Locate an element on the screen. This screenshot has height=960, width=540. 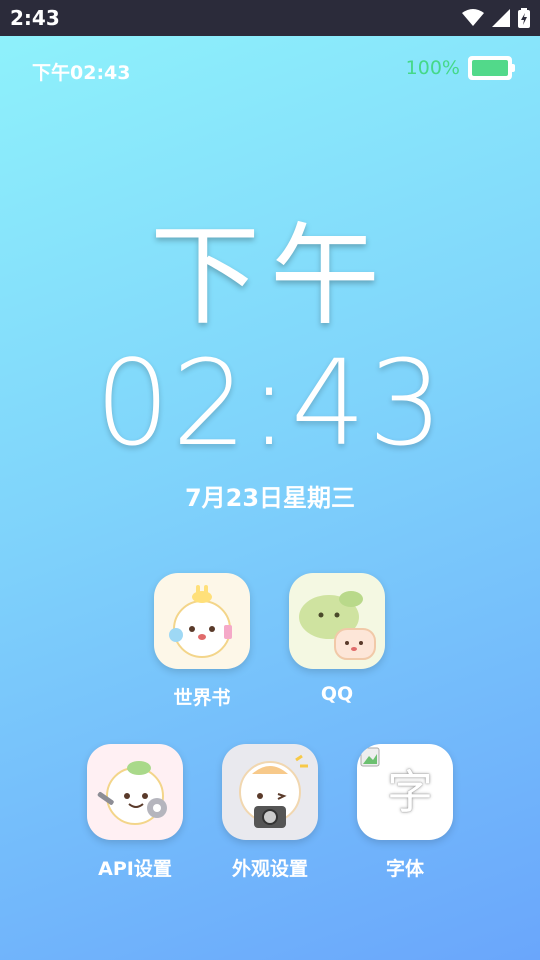
worldbook-label: 世界书 is located at coordinates (202, 698).